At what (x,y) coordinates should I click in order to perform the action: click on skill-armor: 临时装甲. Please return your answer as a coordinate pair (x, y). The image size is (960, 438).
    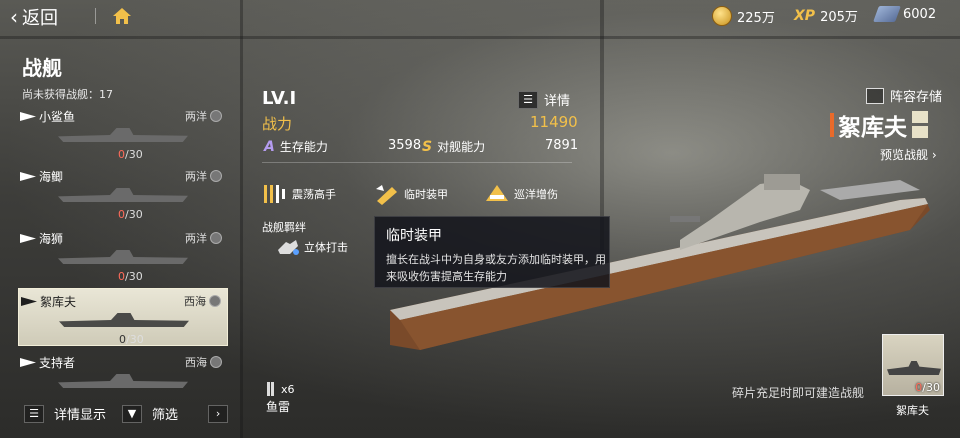
    Looking at the image, I should click on (411, 194).